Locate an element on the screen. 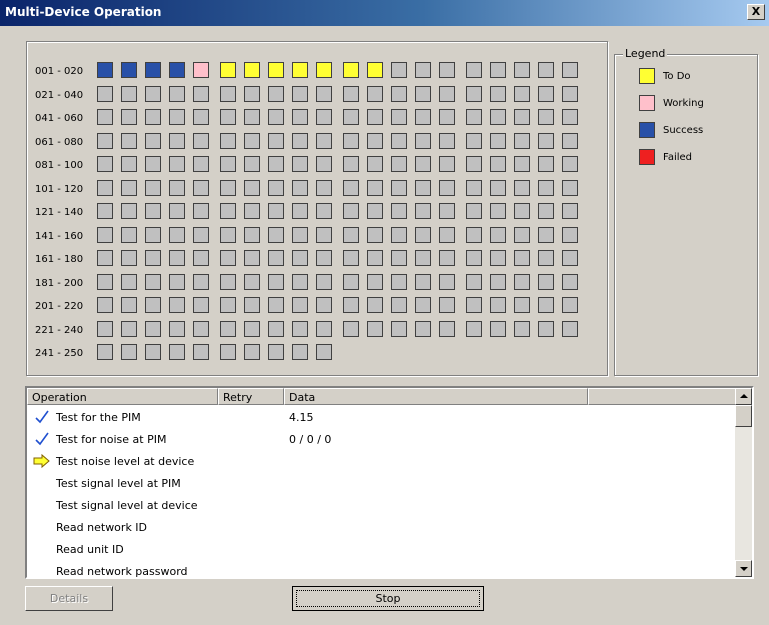  operation-row: Test signal level at device is located at coordinates (382, 505).